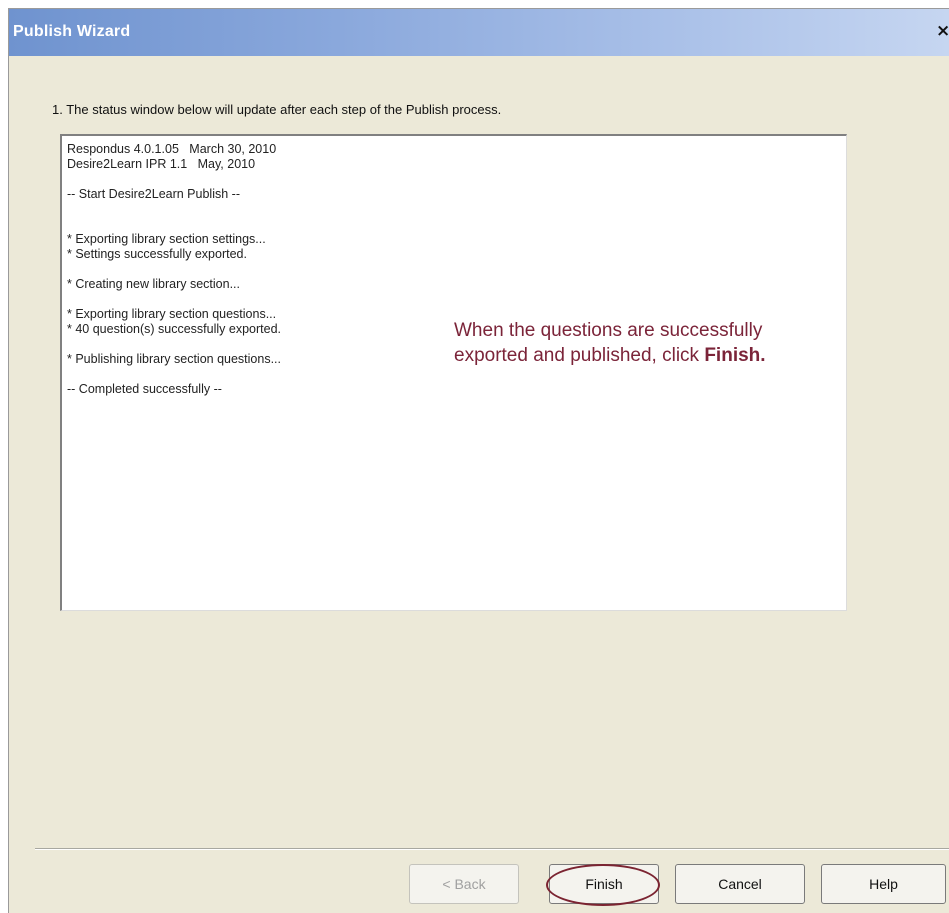 The height and width of the screenshot is (913, 949). Describe the element at coordinates (174, 329) in the screenshot. I see `status-line: * 40 question(s) successfully exported.` at that location.